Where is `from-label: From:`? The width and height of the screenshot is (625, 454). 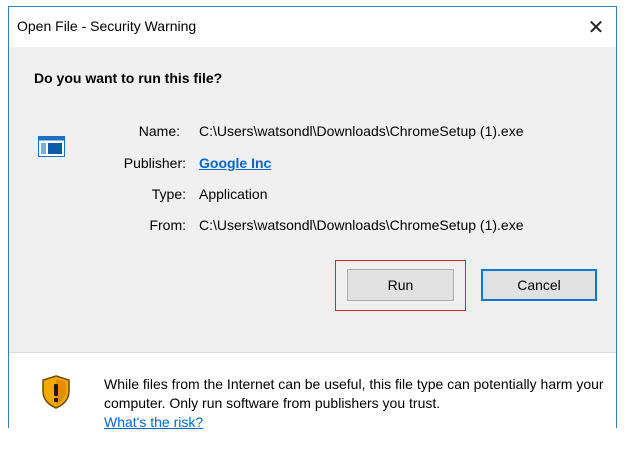 from-label: From: is located at coordinates (167, 225).